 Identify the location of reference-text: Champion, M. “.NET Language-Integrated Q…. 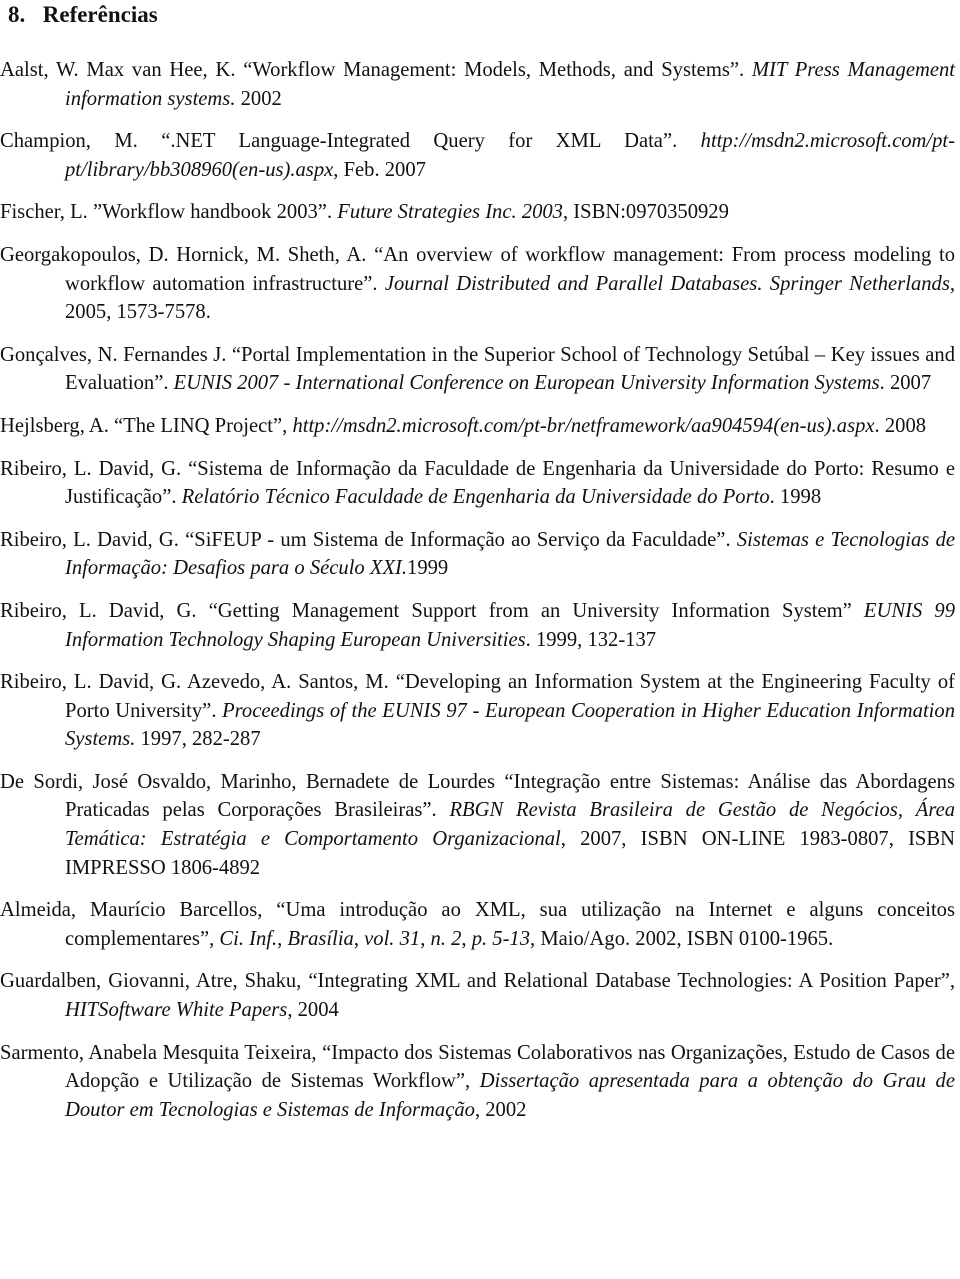
(350, 141).